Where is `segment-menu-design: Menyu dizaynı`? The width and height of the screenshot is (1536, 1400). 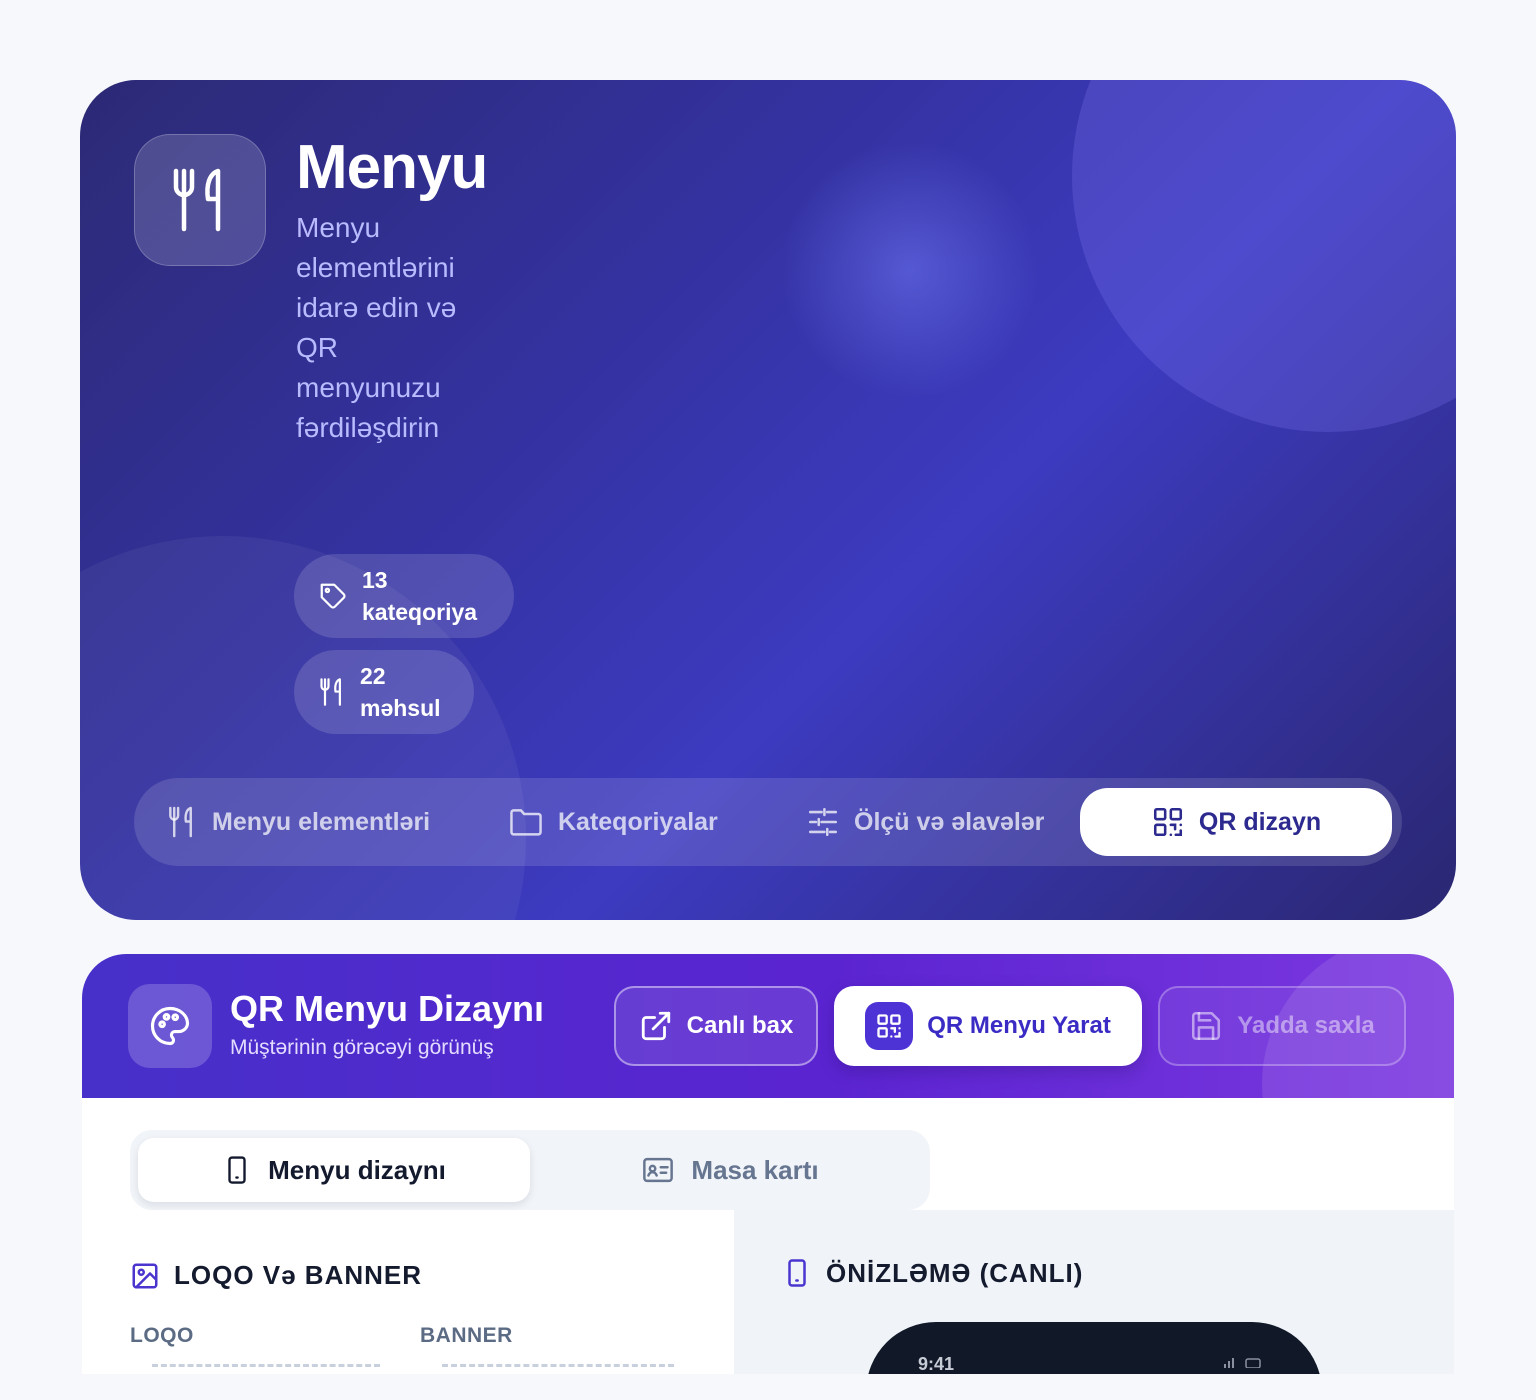
segment-menu-design: Menyu dizaynı is located at coordinates (334, 1170).